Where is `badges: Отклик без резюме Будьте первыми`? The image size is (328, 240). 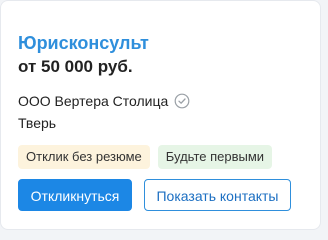 badges: Отклик без резюме Будьте первыми is located at coordinates (145, 157).